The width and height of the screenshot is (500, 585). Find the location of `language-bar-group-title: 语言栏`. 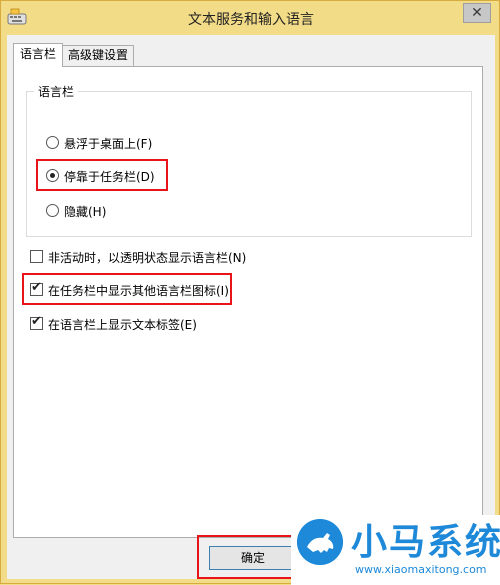

language-bar-group-title: 语言栏 is located at coordinates (56, 91).